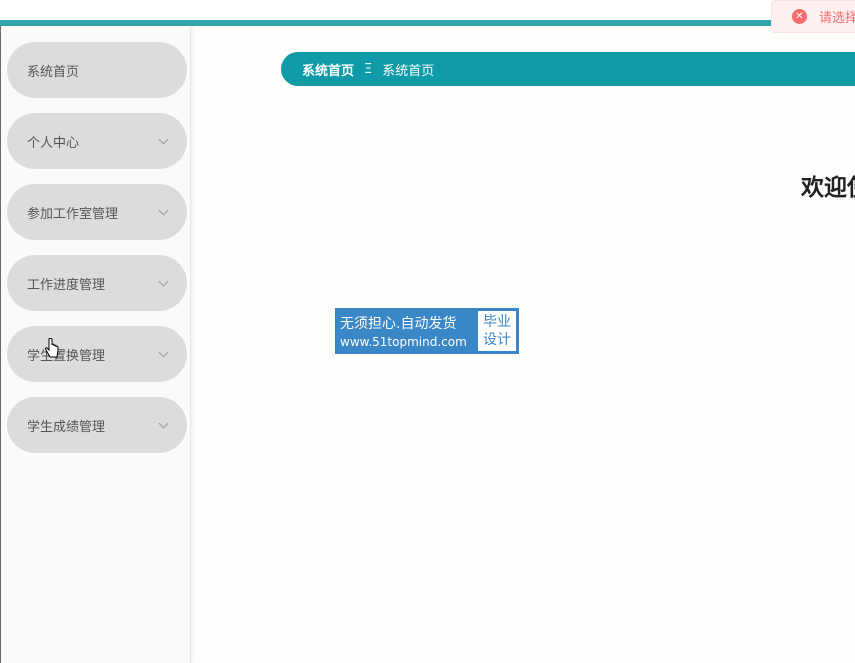 The image size is (855, 663). I want to click on breadcrumb-home: 系统首页, so click(328, 69).